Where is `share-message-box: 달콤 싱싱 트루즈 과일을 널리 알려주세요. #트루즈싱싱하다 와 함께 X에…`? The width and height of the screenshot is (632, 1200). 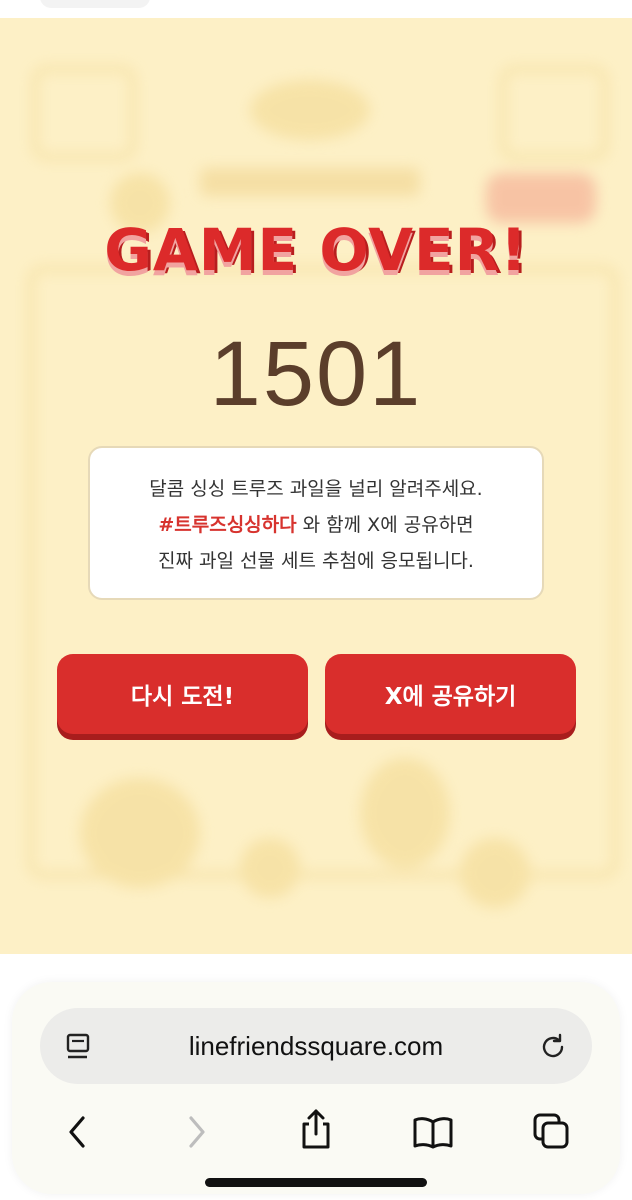 share-message-box: 달콤 싱싱 트루즈 과일을 널리 알려주세요. #트루즈싱싱하다 와 함께 X에… is located at coordinates (316, 523).